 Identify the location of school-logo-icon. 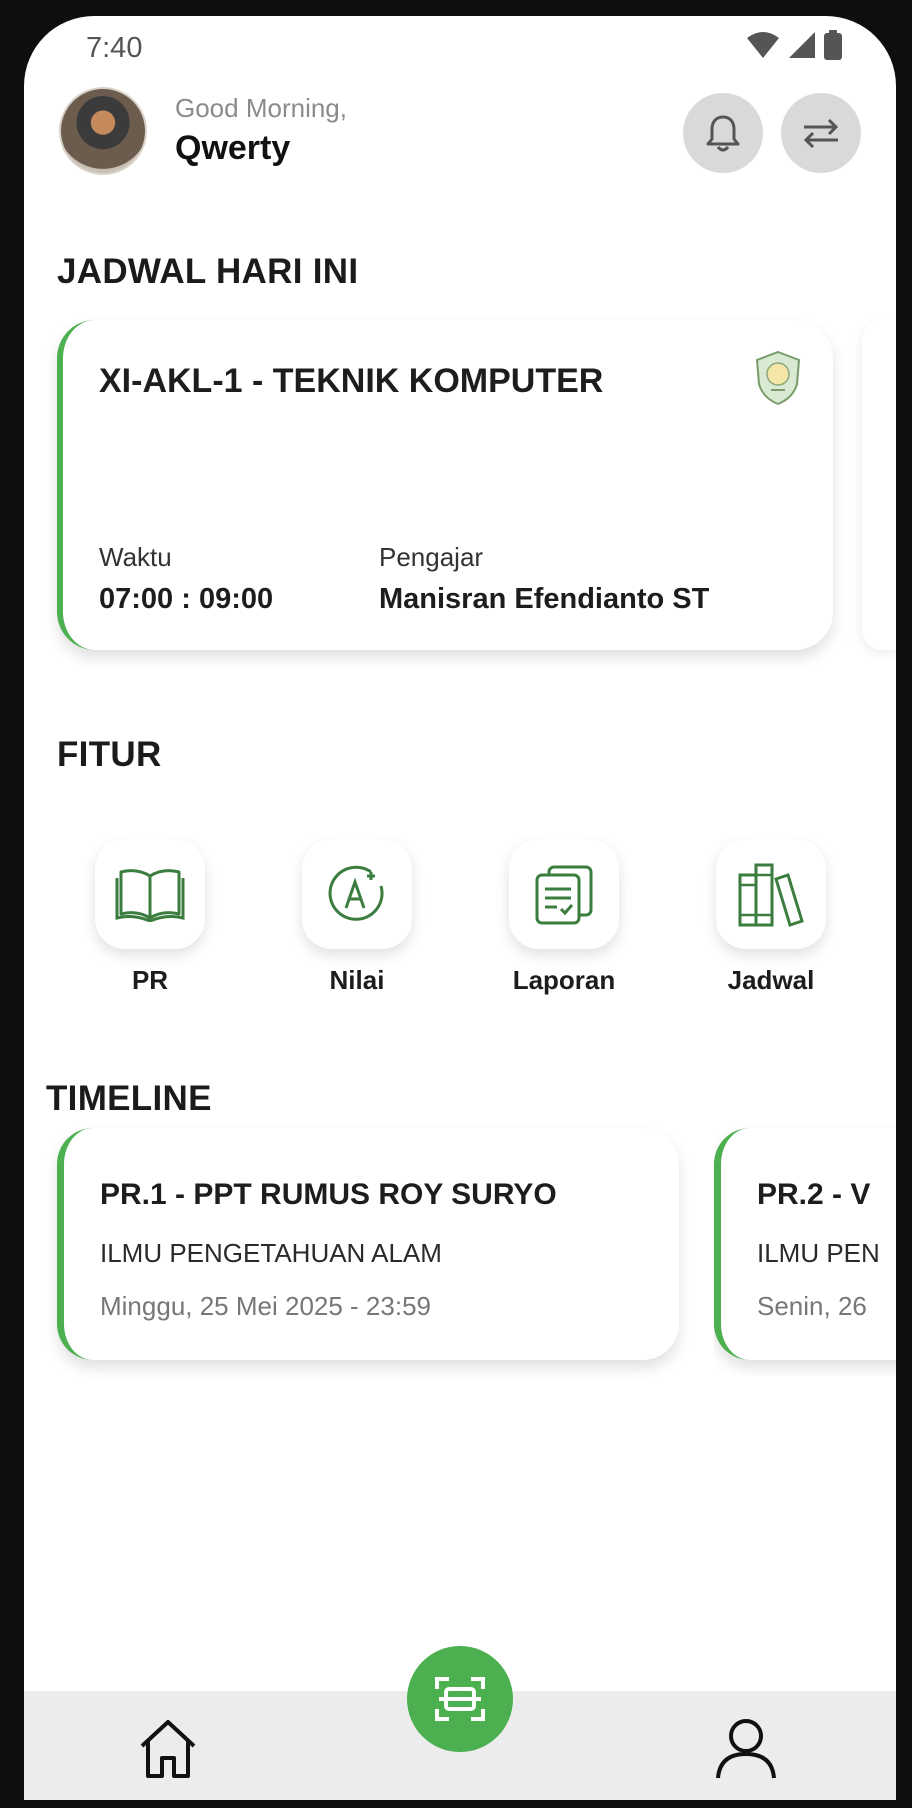
(778, 378).